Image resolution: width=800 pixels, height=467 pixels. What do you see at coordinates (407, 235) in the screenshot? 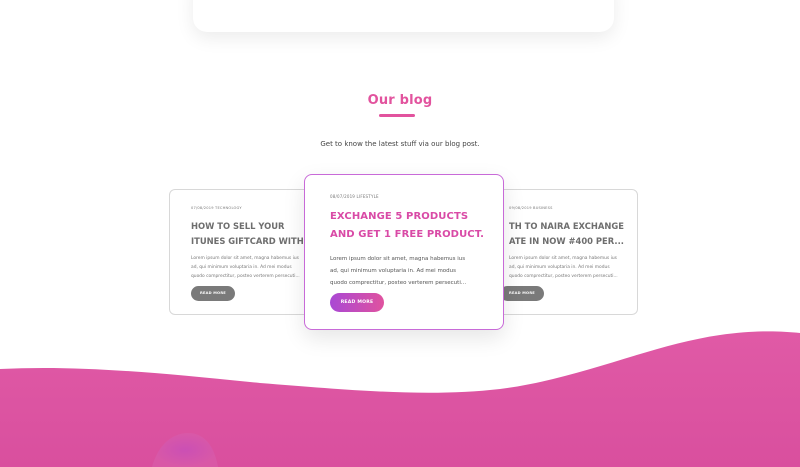
I see `post-title-line2: AND GET 1 FREE PRODUCT.` at bounding box center [407, 235].